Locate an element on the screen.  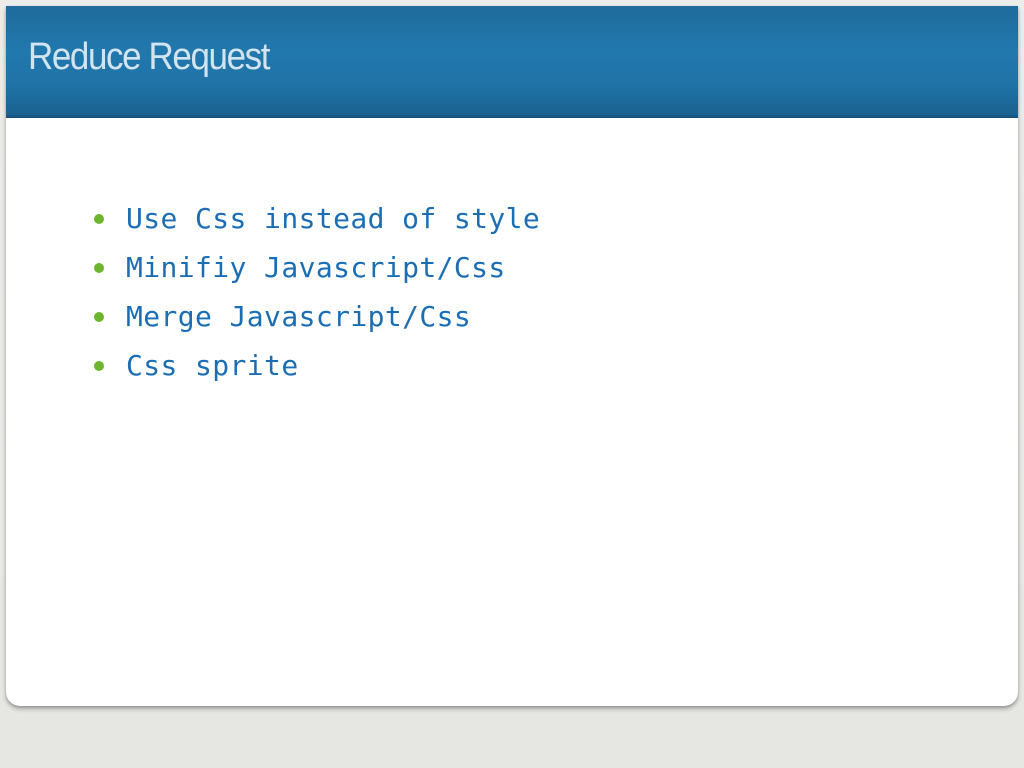
bullet-text: Merge Javascript/Css is located at coordinates (299, 316).